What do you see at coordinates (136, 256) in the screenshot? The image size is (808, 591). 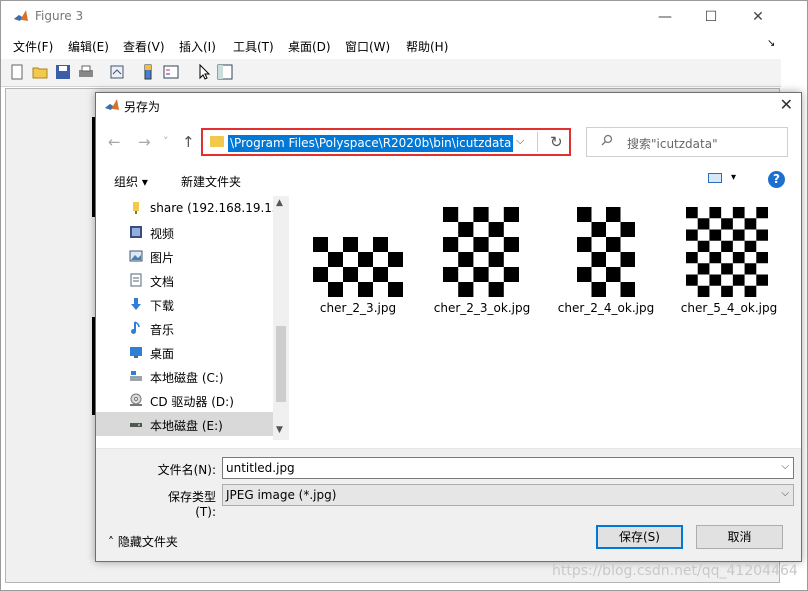 I see `pictures-icon` at bounding box center [136, 256].